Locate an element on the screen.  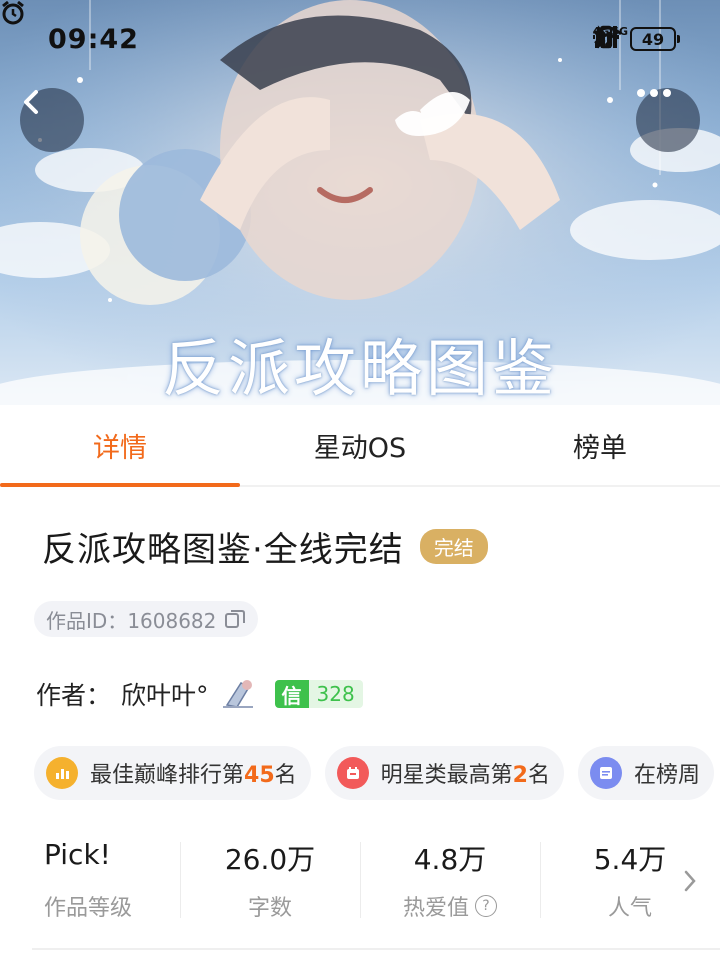
status-icons: 4G 5G 49 is located at coordinates (636, 39).